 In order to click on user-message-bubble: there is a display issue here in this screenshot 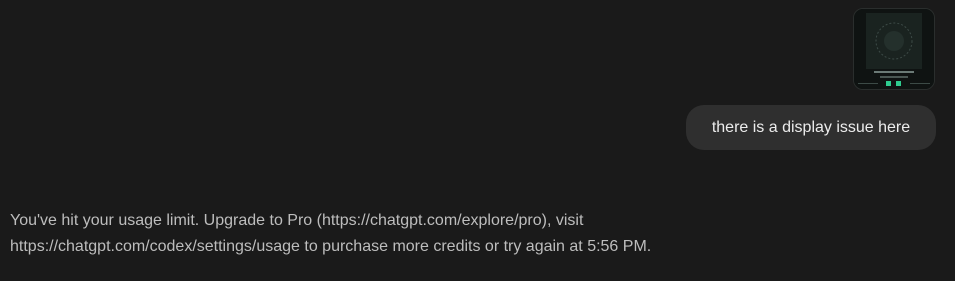, I will do `click(811, 127)`.